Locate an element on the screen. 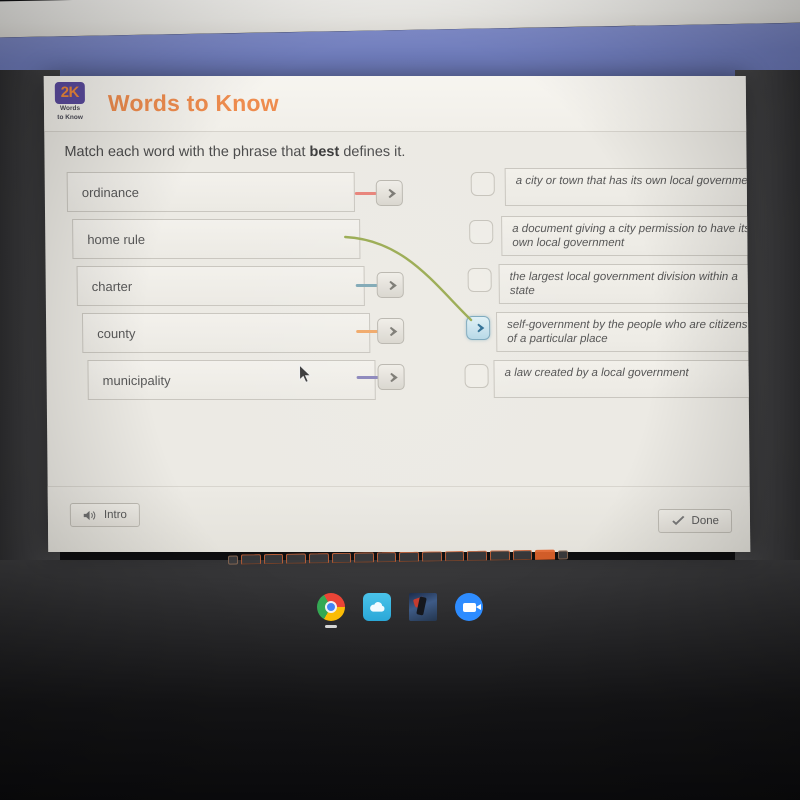  cloud-glyph is located at coordinates (377, 606).